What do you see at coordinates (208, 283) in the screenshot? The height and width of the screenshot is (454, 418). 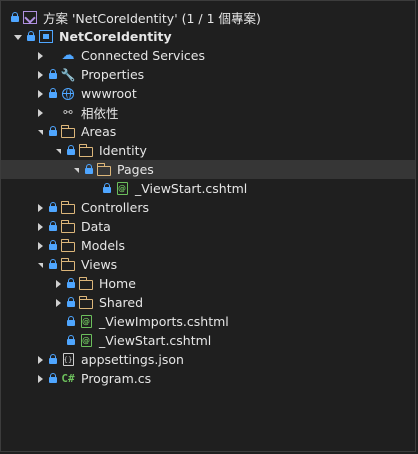 I see `tree-item-home: Home` at bounding box center [208, 283].